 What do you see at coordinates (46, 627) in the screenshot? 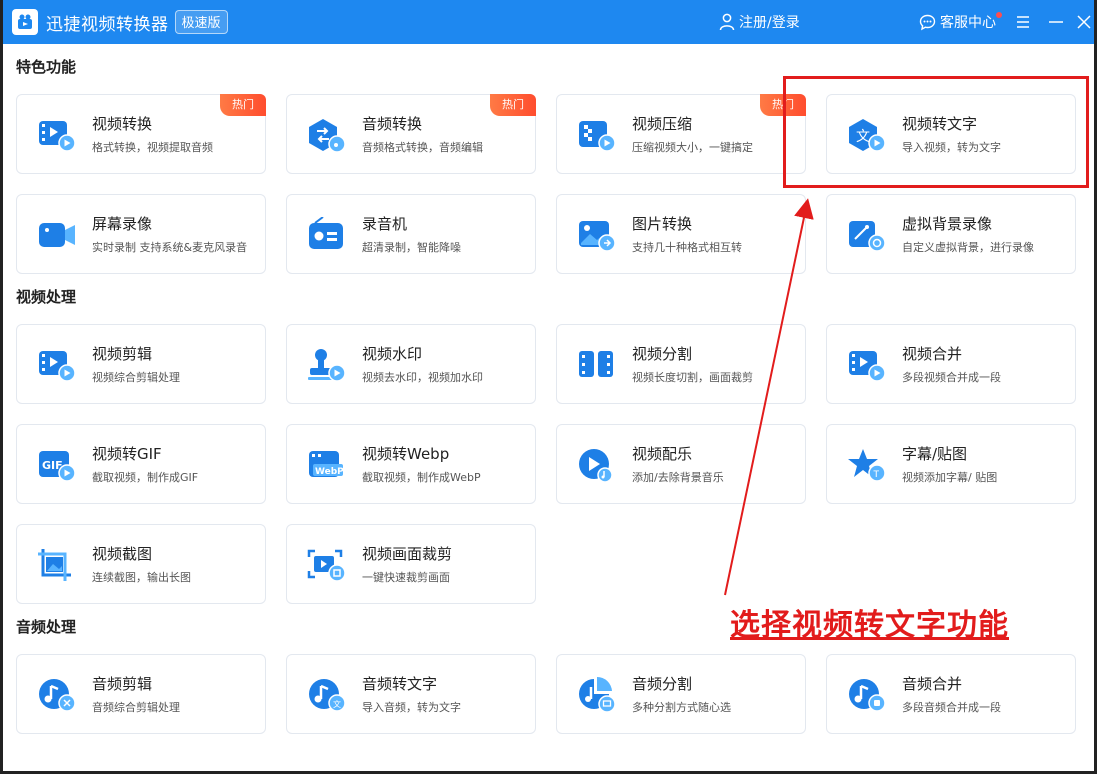
I see `section-title: 音频处理` at bounding box center [46, 627].